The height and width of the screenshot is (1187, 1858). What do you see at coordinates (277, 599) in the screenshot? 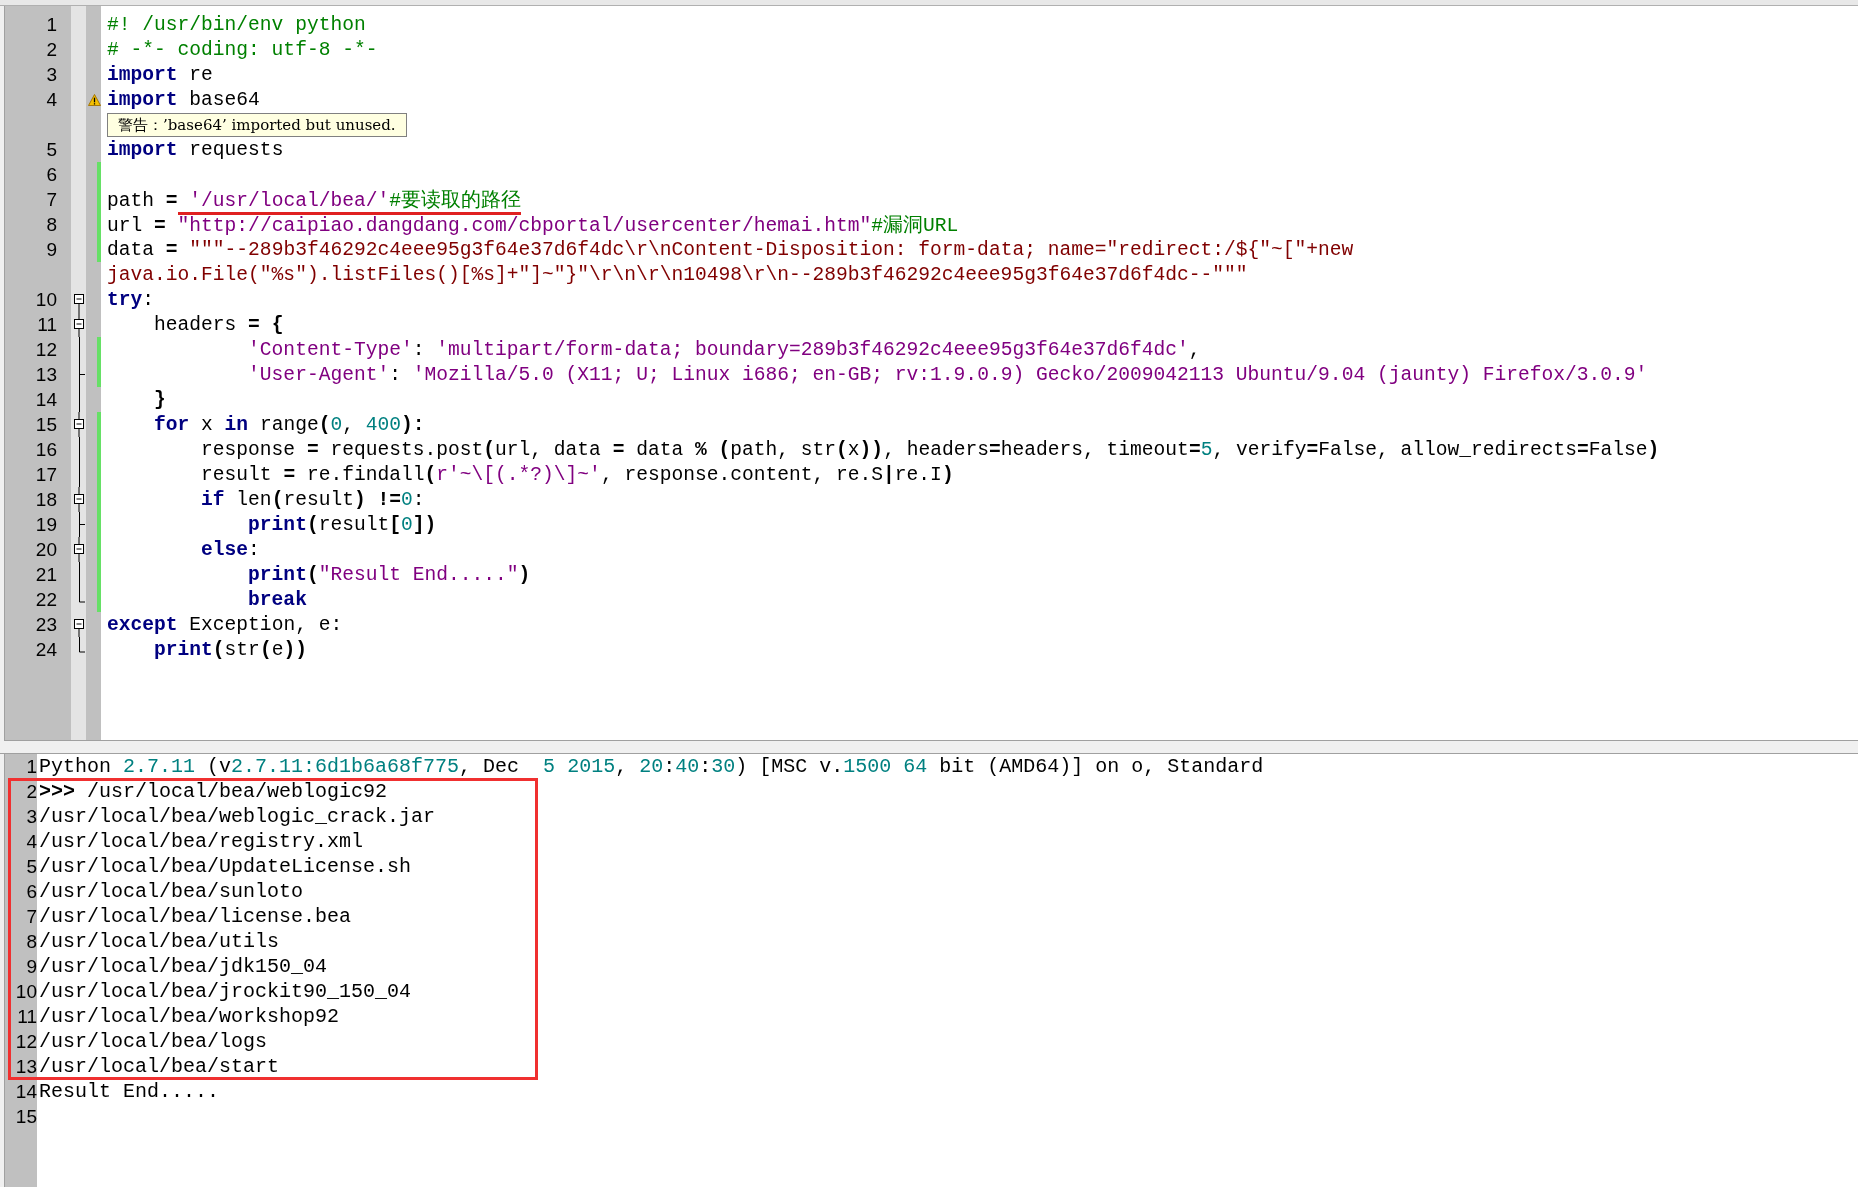
I see `code-line: break` at bounding box center [277, 599].